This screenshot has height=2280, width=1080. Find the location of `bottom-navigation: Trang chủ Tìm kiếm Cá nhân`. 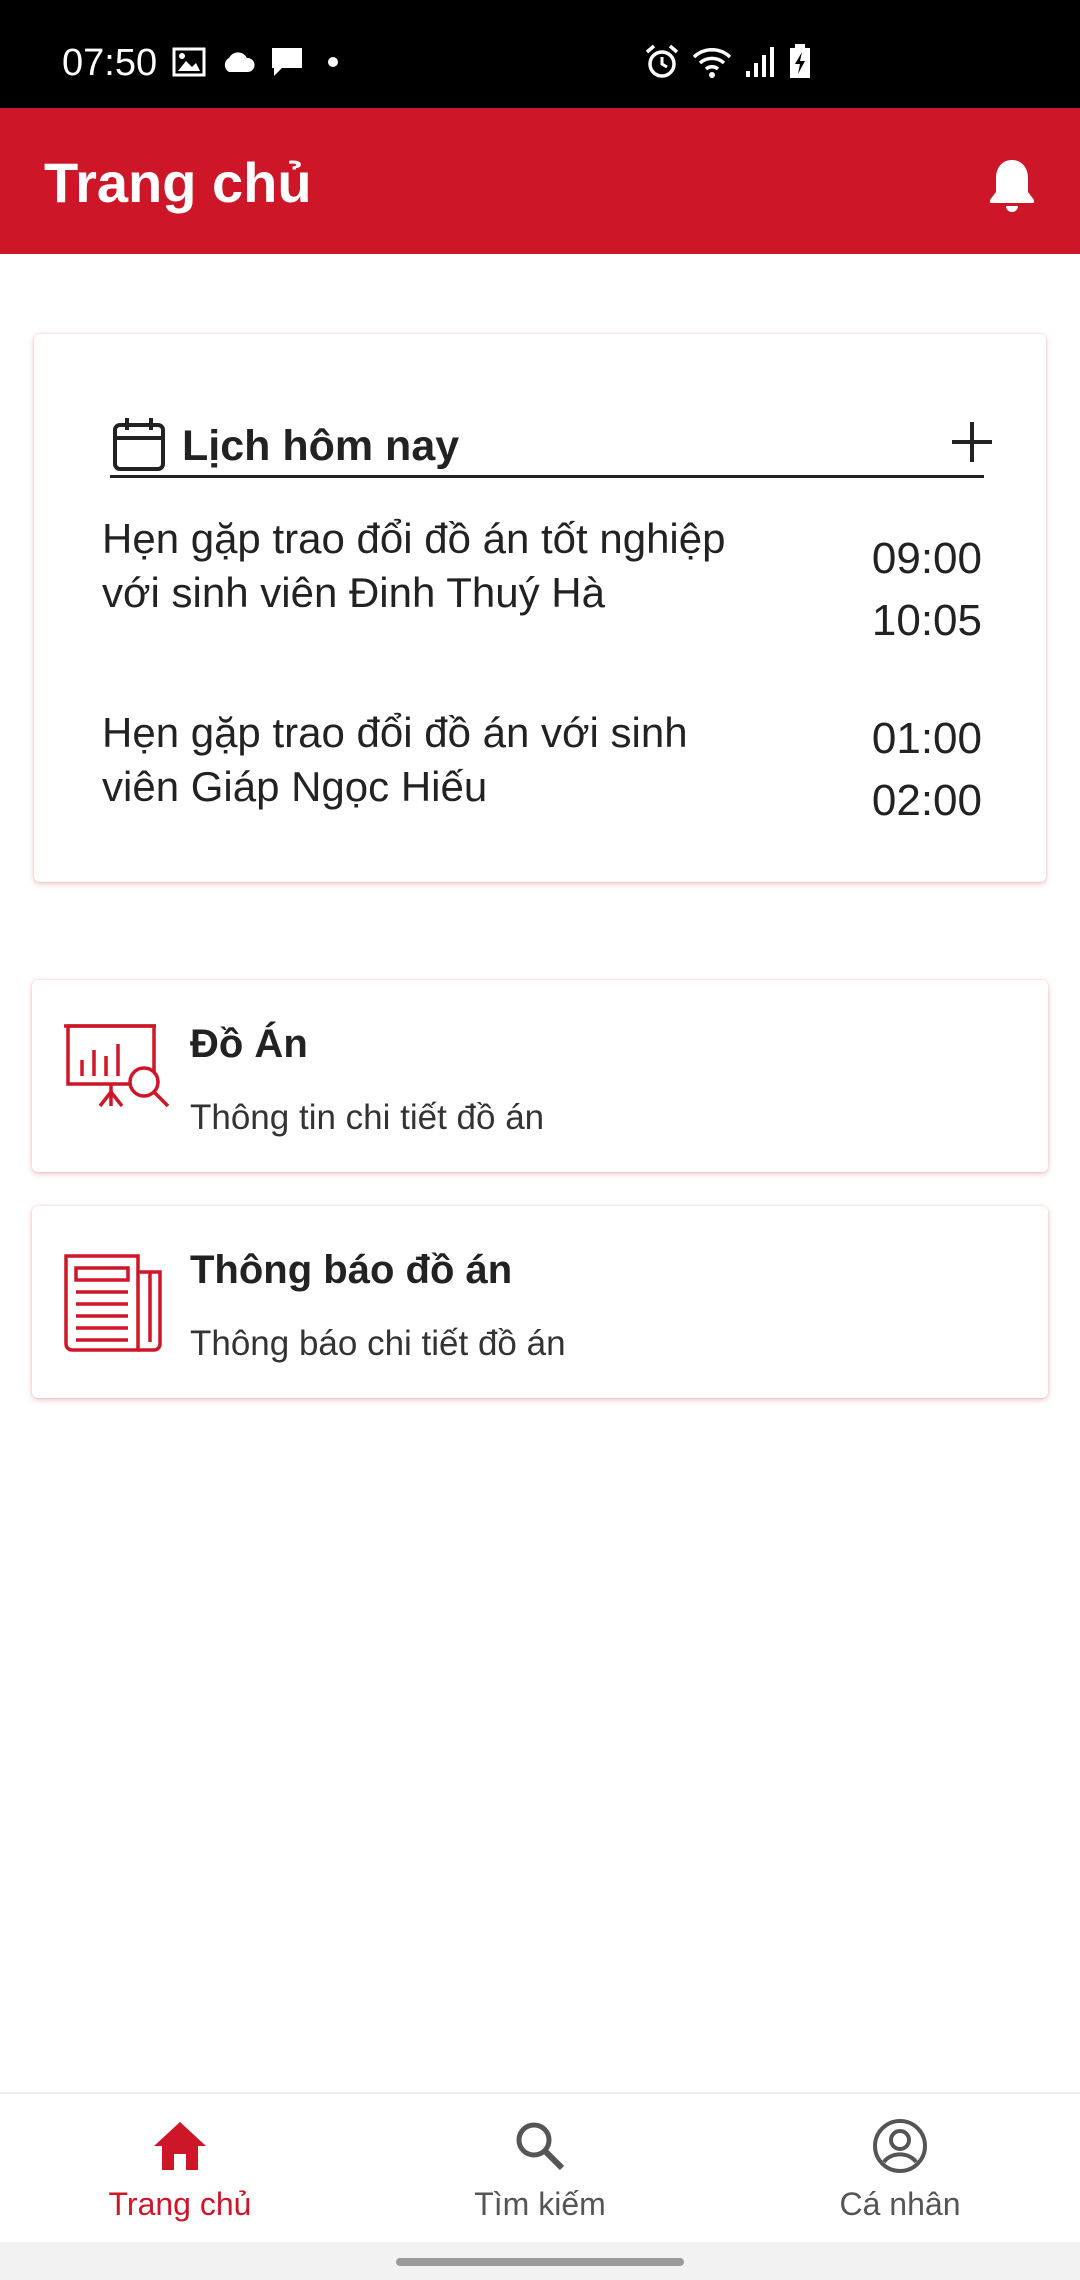

bottom-navigation: Trang chủ Tìm kiếm Cá nhân is located at coordinates (540, 2167).